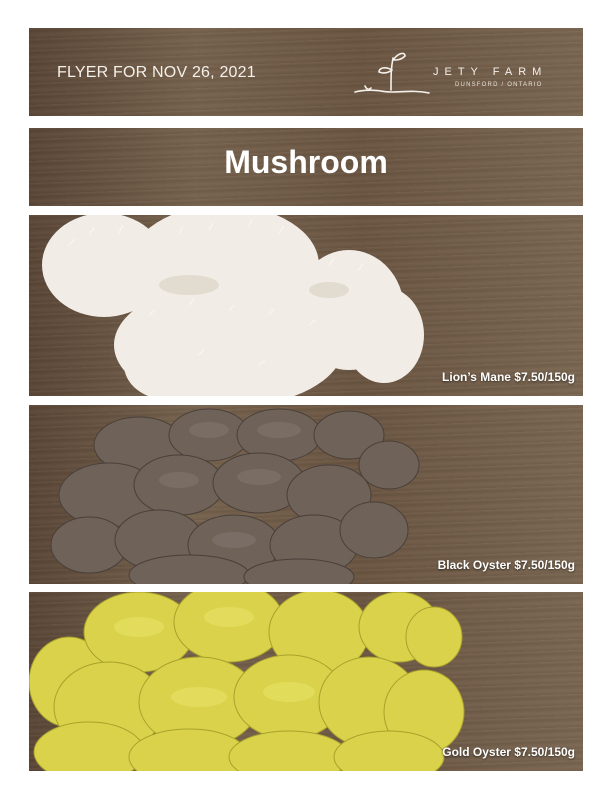 The image size is (612, 792). What do you see at coordinates (306, 162) in the screenshot?
I see `page-title: Mushroom` at bounding box center [306, 162].